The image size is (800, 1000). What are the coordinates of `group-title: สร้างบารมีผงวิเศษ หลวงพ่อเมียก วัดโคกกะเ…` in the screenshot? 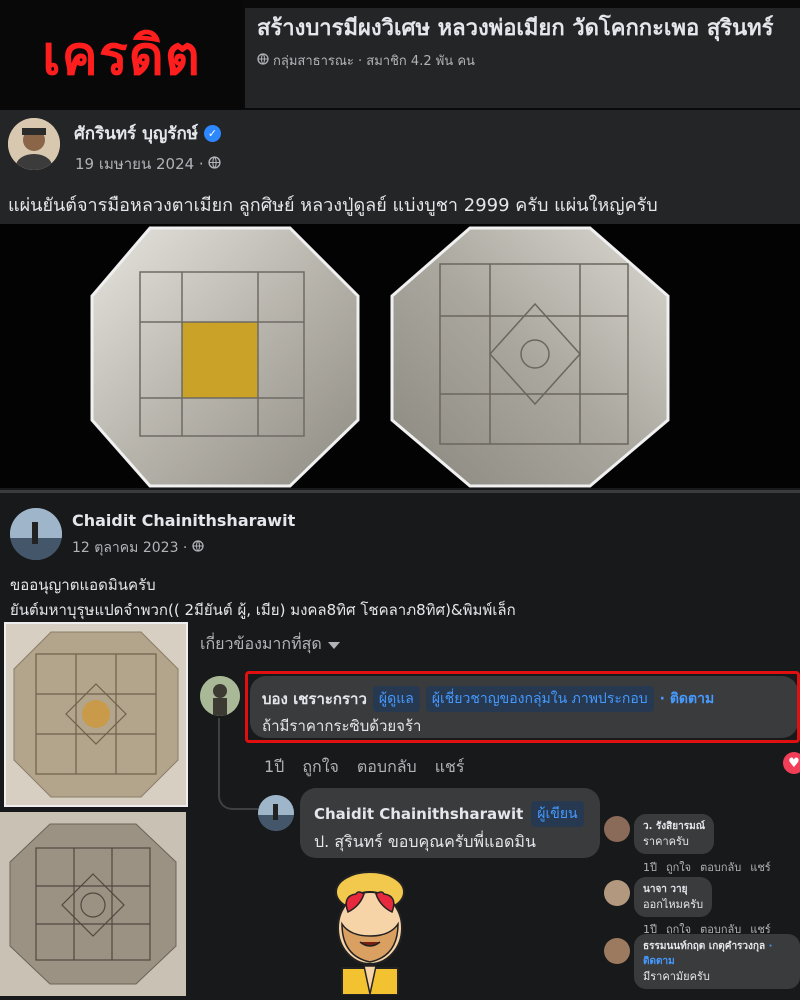 It's located at (522, 29).